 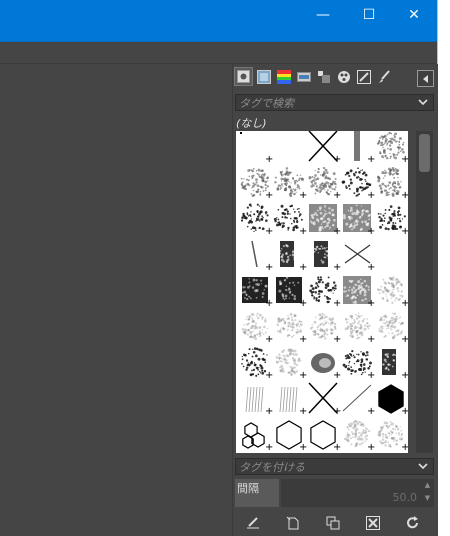 What do you see at coordinates (427, 493) in the screenshot?
I see `spacing-spinner: ▲ ▼` at bounding box center [427, 493].